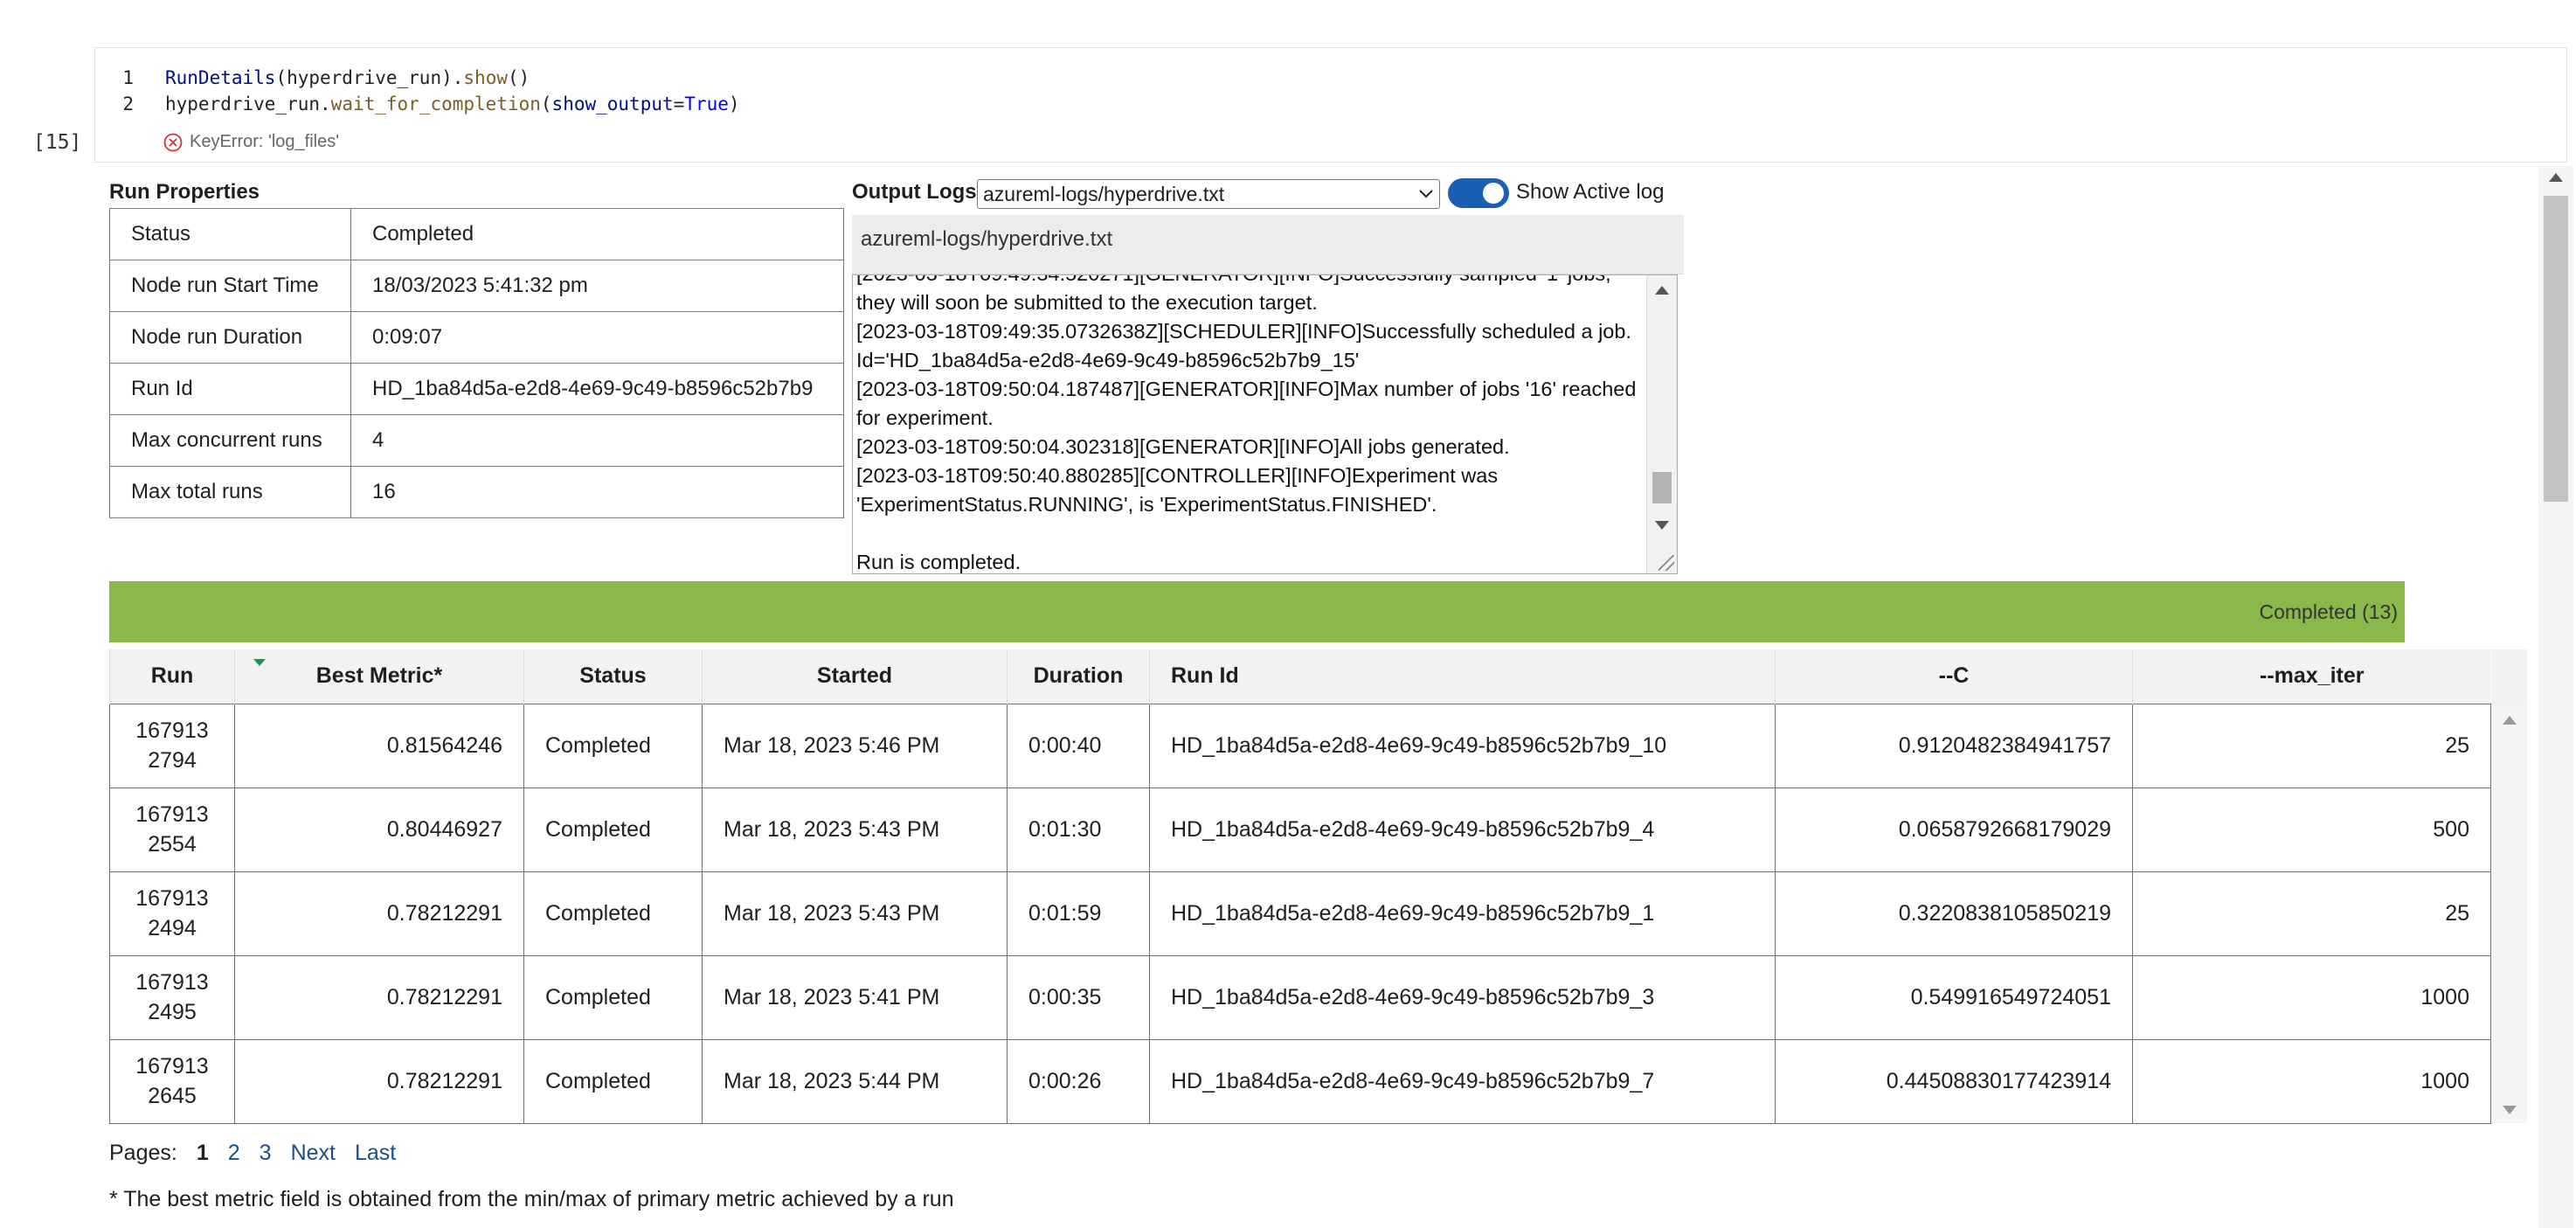  I want to click on col-run-header: Run, so click(172, 676).